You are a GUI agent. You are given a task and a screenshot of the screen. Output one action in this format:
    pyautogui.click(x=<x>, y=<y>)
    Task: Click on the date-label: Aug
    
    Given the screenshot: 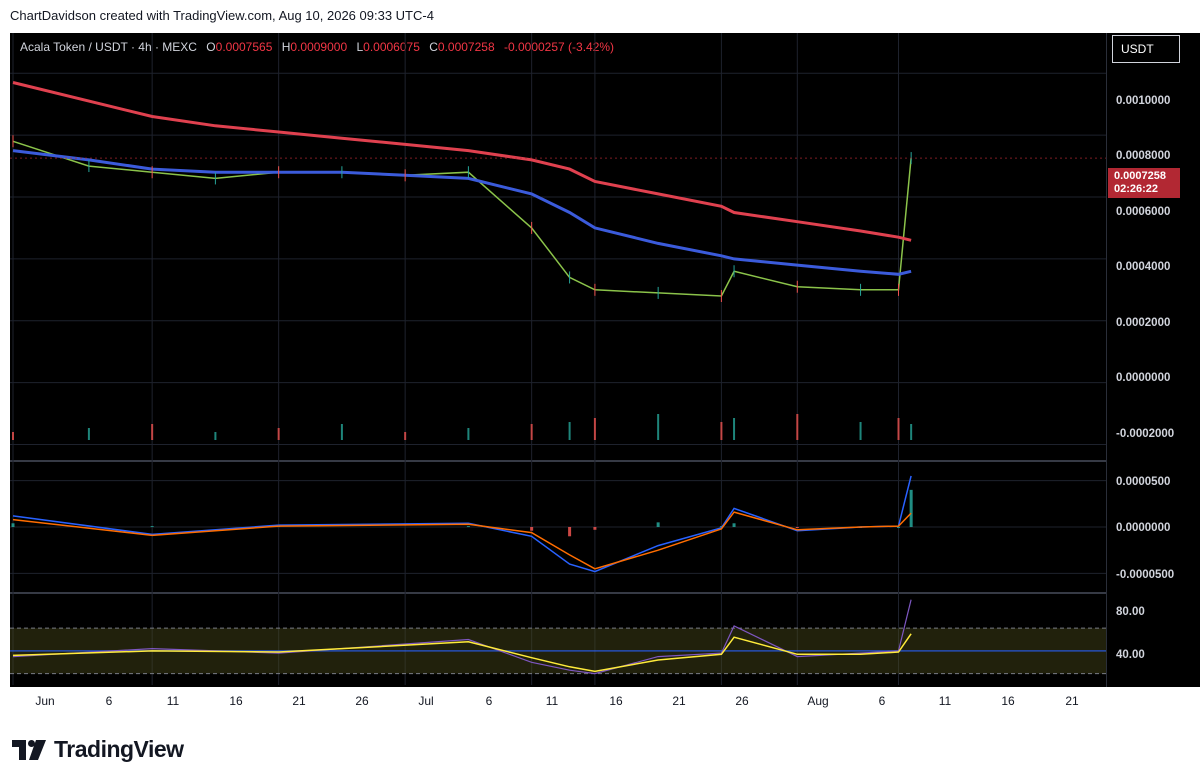 What is the action you would take?
    pyautogui.click(x=818, y=701)
    